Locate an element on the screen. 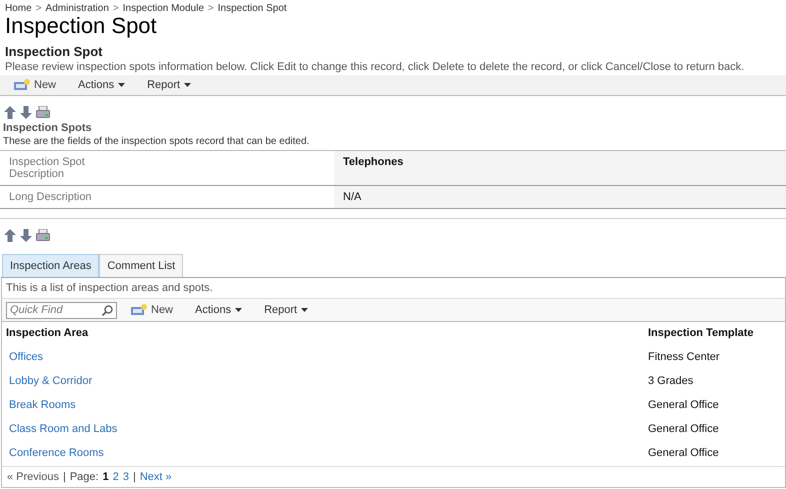 The height and width of the screenshot is (489, 786). tab: Inspection Areas is located at coordinates (51, 265).